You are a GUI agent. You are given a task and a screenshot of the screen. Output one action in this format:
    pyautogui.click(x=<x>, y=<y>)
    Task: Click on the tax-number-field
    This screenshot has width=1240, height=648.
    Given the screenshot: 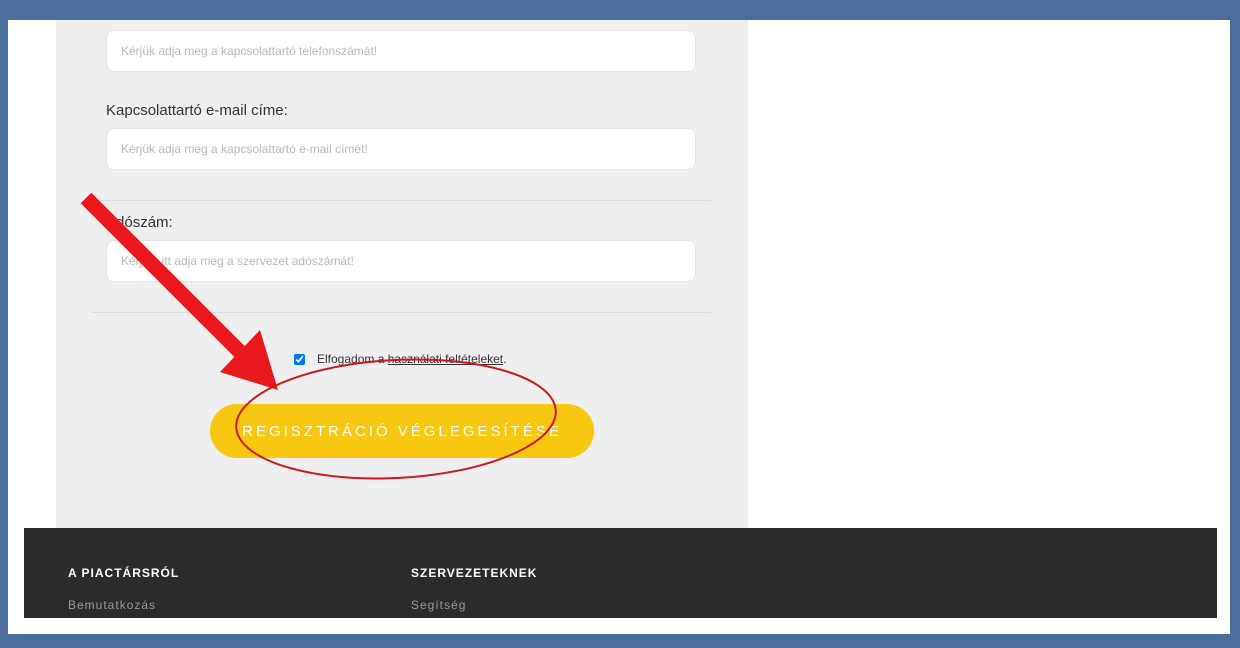 What is the action you would take?
    pyautogui.click(x=401, y=261)
    